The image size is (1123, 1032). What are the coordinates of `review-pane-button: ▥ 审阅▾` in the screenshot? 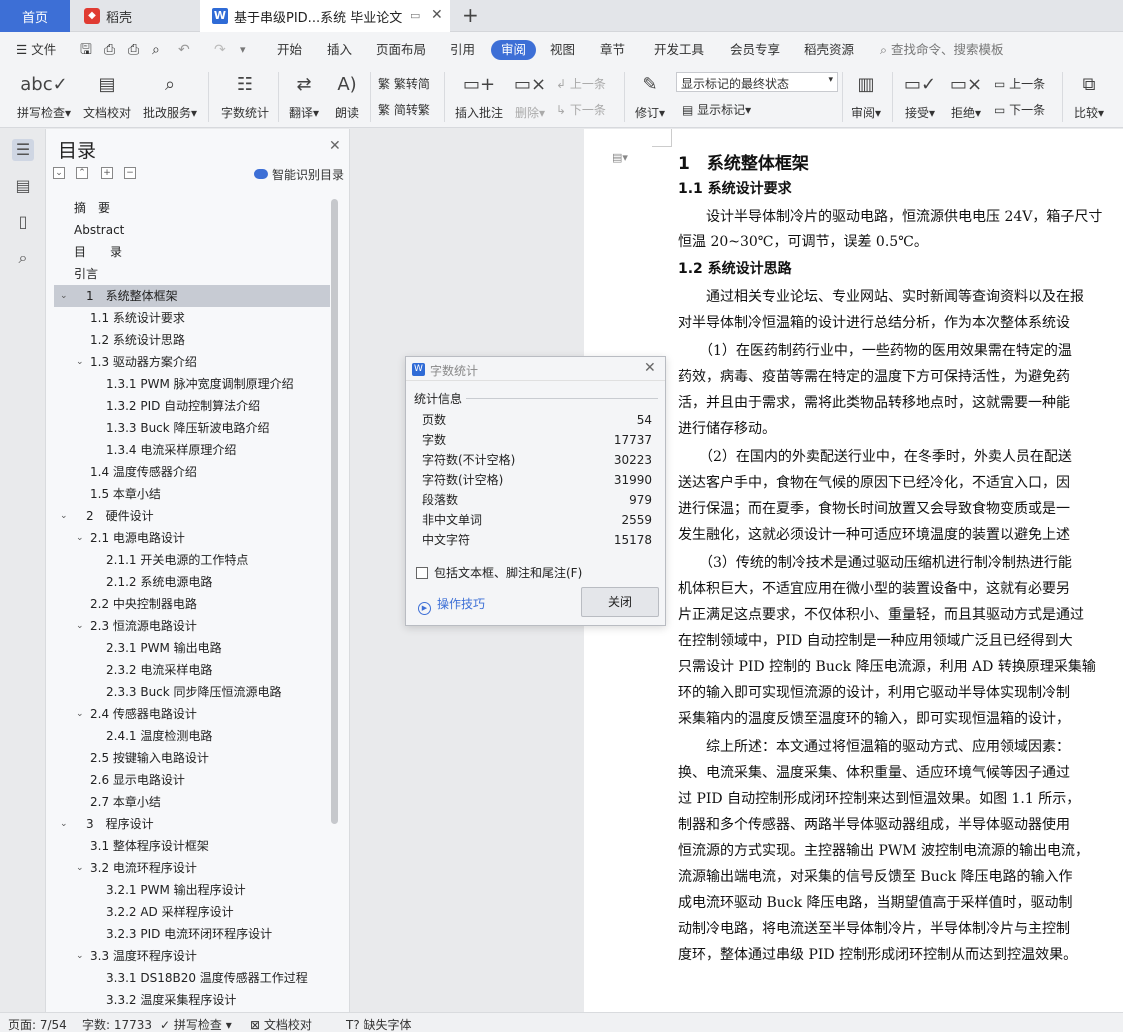 It's located at (866, 95).